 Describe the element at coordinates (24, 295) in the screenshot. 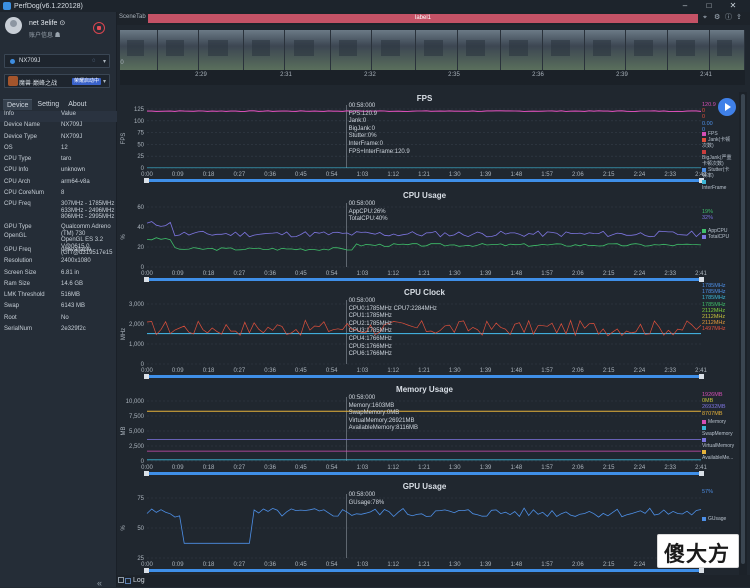

I see `info-key: LMK Threshold` at that location.